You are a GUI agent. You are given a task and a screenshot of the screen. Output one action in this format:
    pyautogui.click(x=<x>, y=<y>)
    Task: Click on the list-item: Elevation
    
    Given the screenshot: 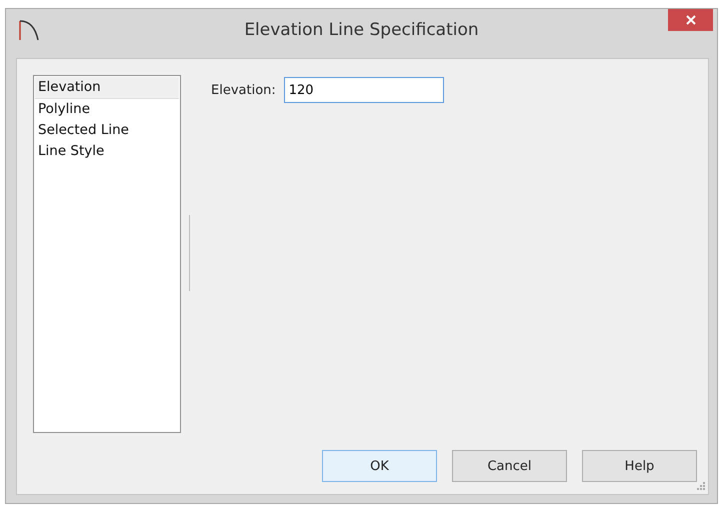 What is the action you would take?
    pyautogui.click(x=107, y=88)
    